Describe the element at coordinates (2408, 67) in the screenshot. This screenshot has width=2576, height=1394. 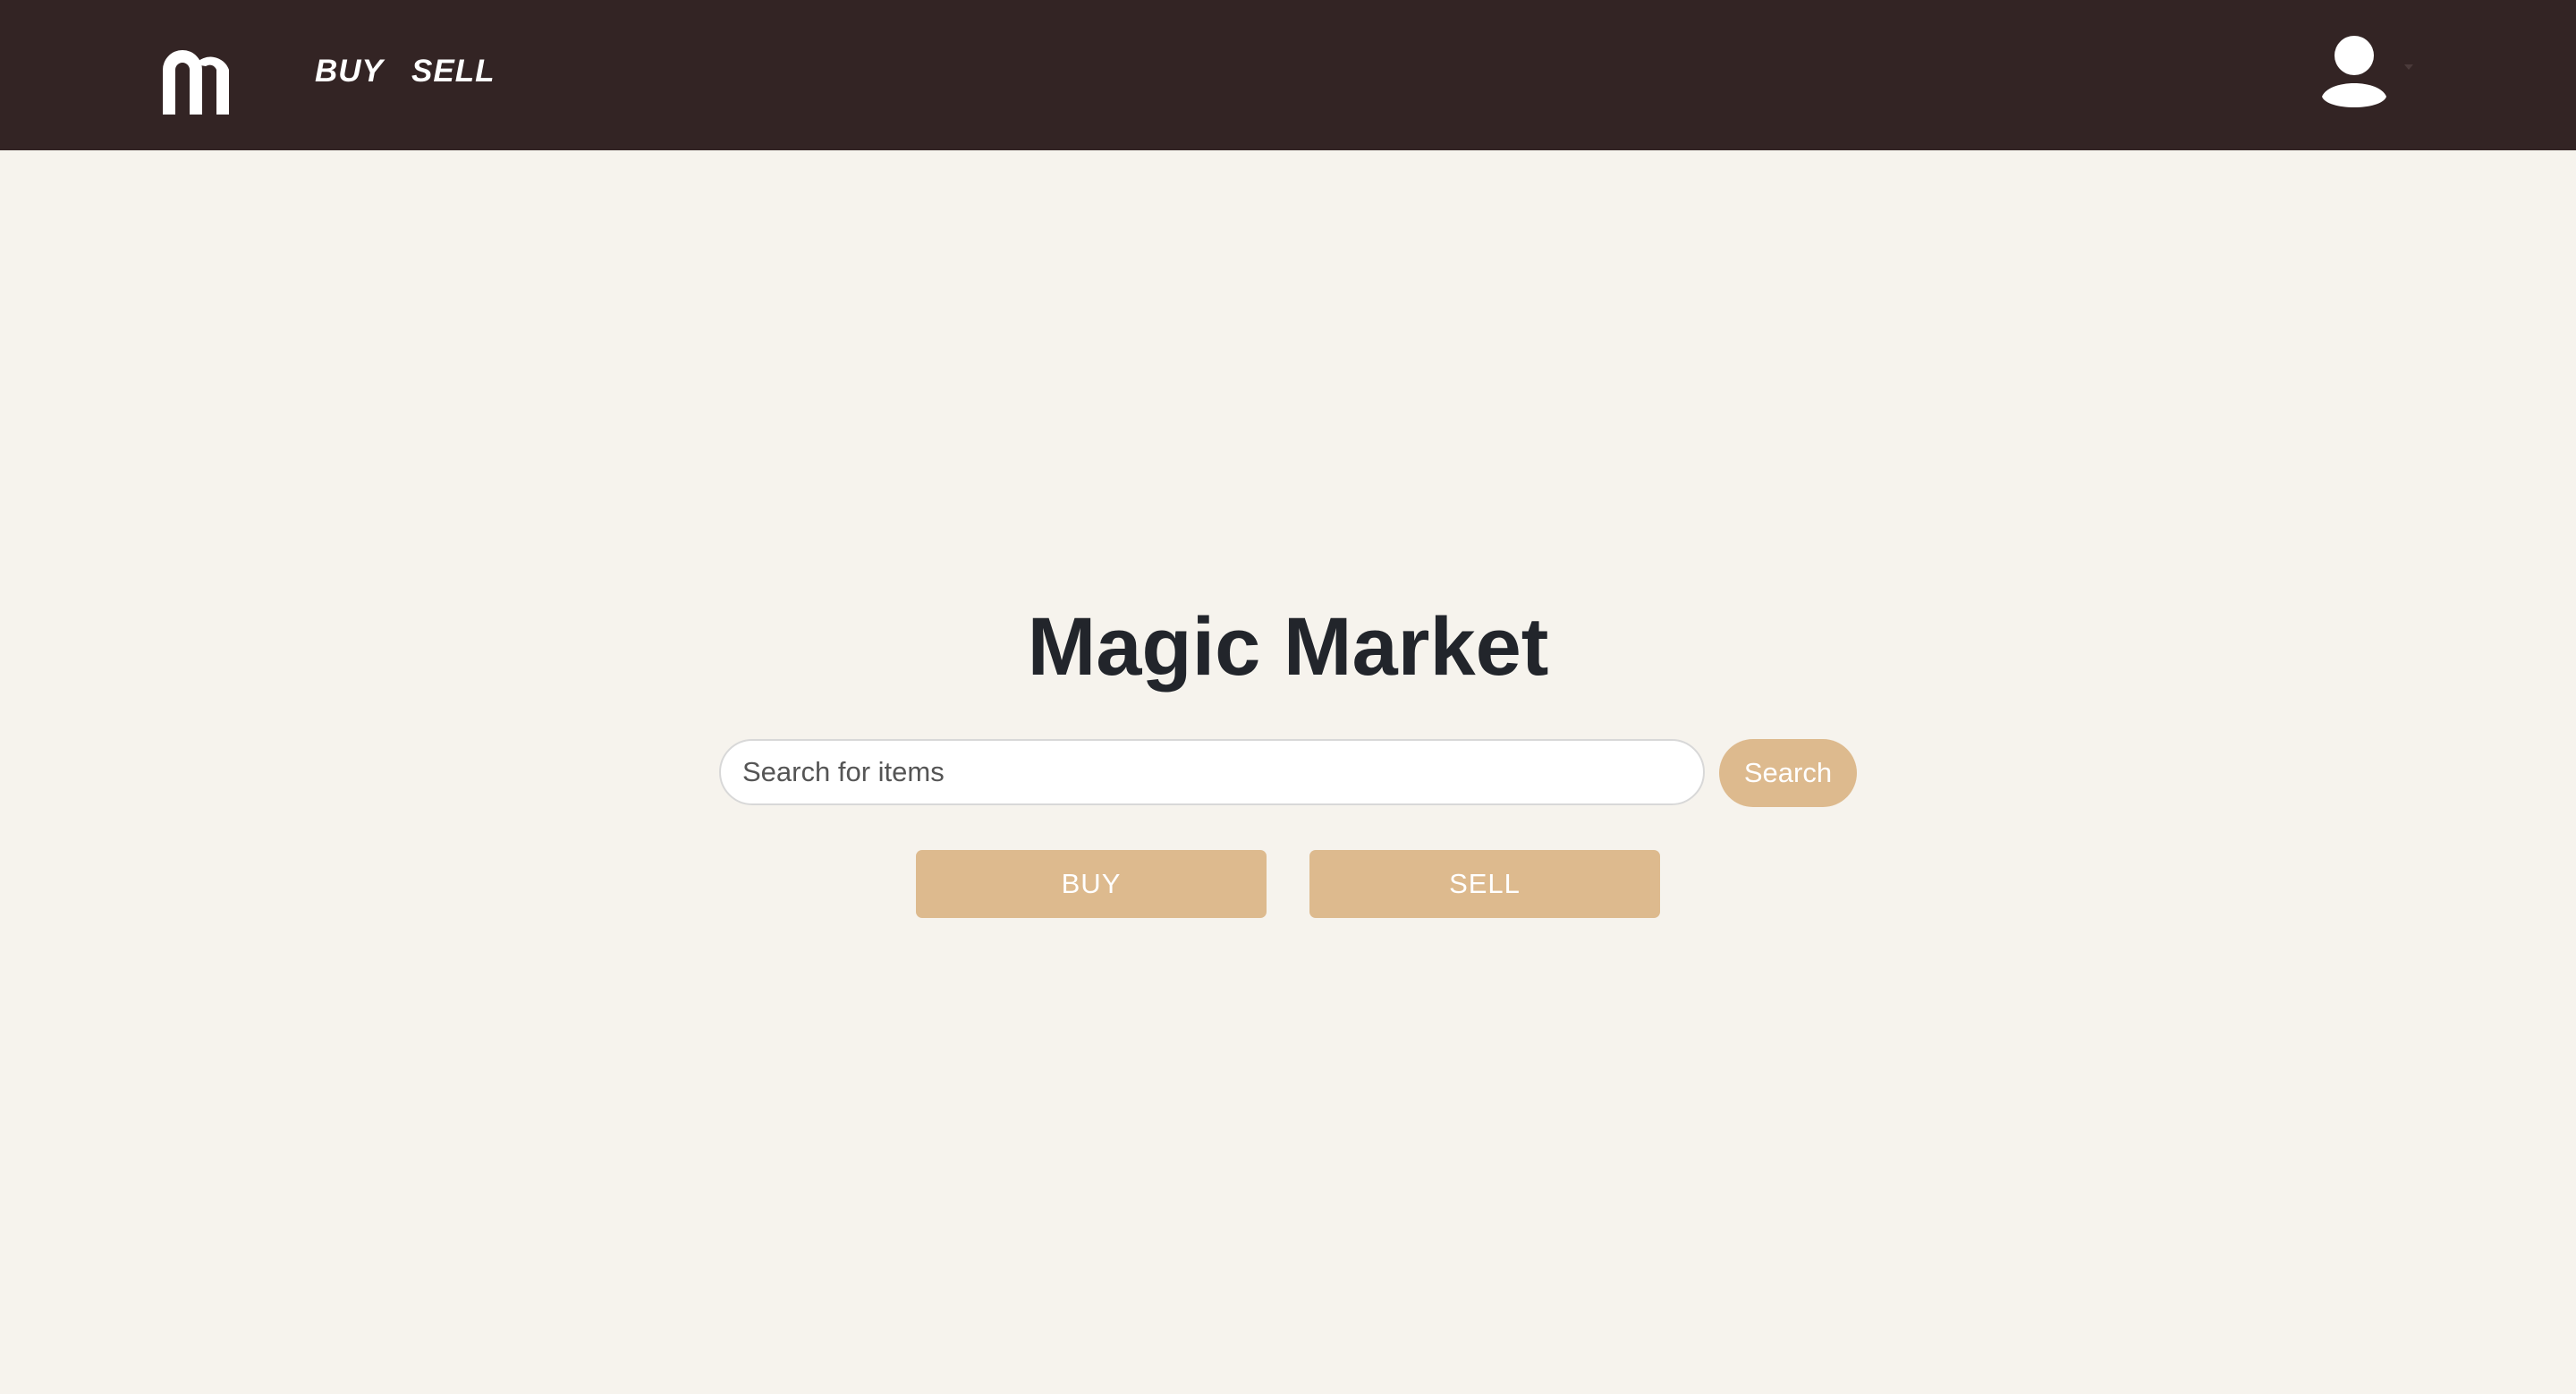
I see `chevron-down-icon` at that location.